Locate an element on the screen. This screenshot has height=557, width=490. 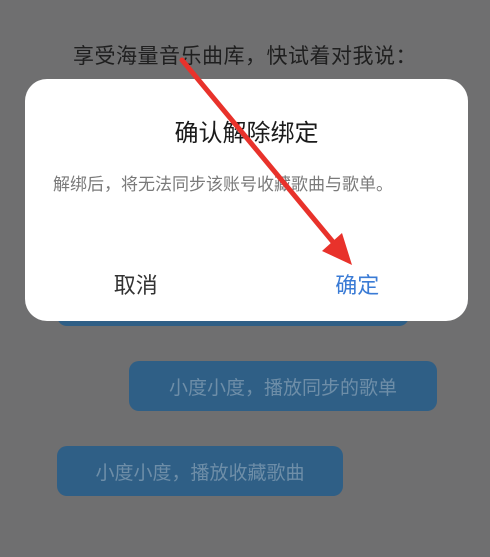
dialog-actions: 取消 确定 is located at coordinates (246, 284).